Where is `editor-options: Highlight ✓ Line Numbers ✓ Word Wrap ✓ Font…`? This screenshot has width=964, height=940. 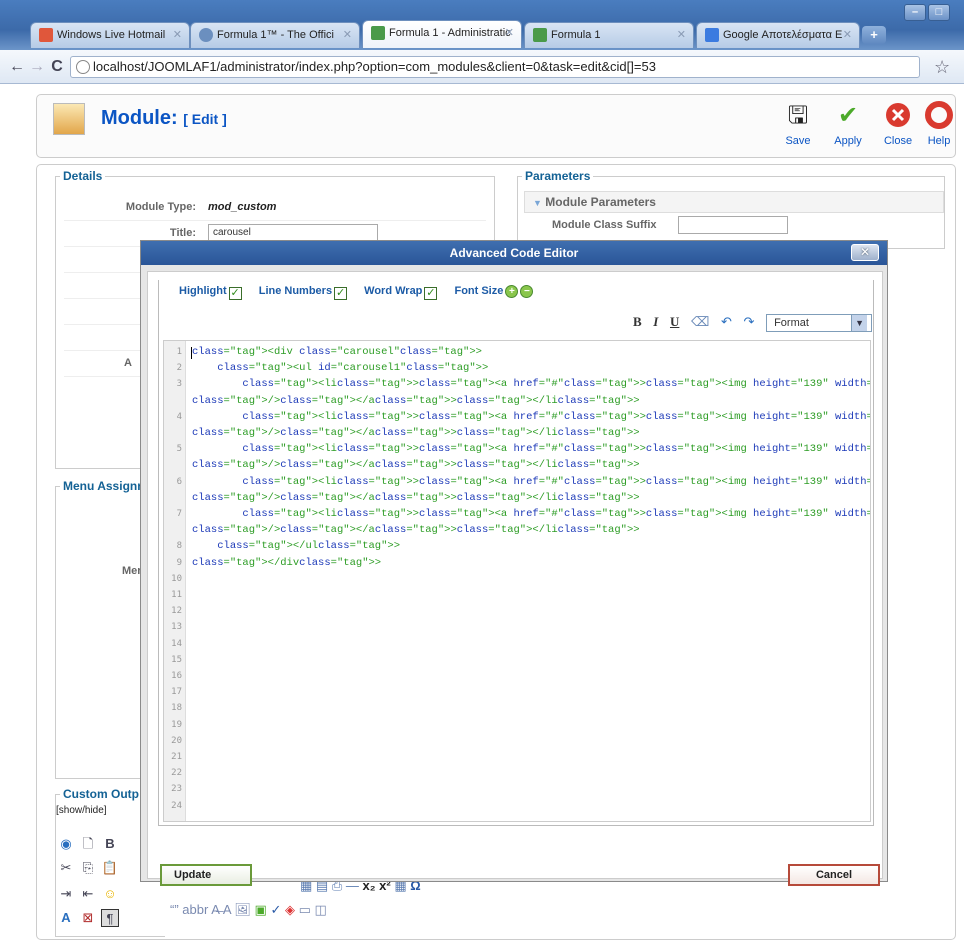
editor-options: Highlight ✓ Line Numbers ✓ Word Wrap ✓ Font… is located at coordinates (363, 292).